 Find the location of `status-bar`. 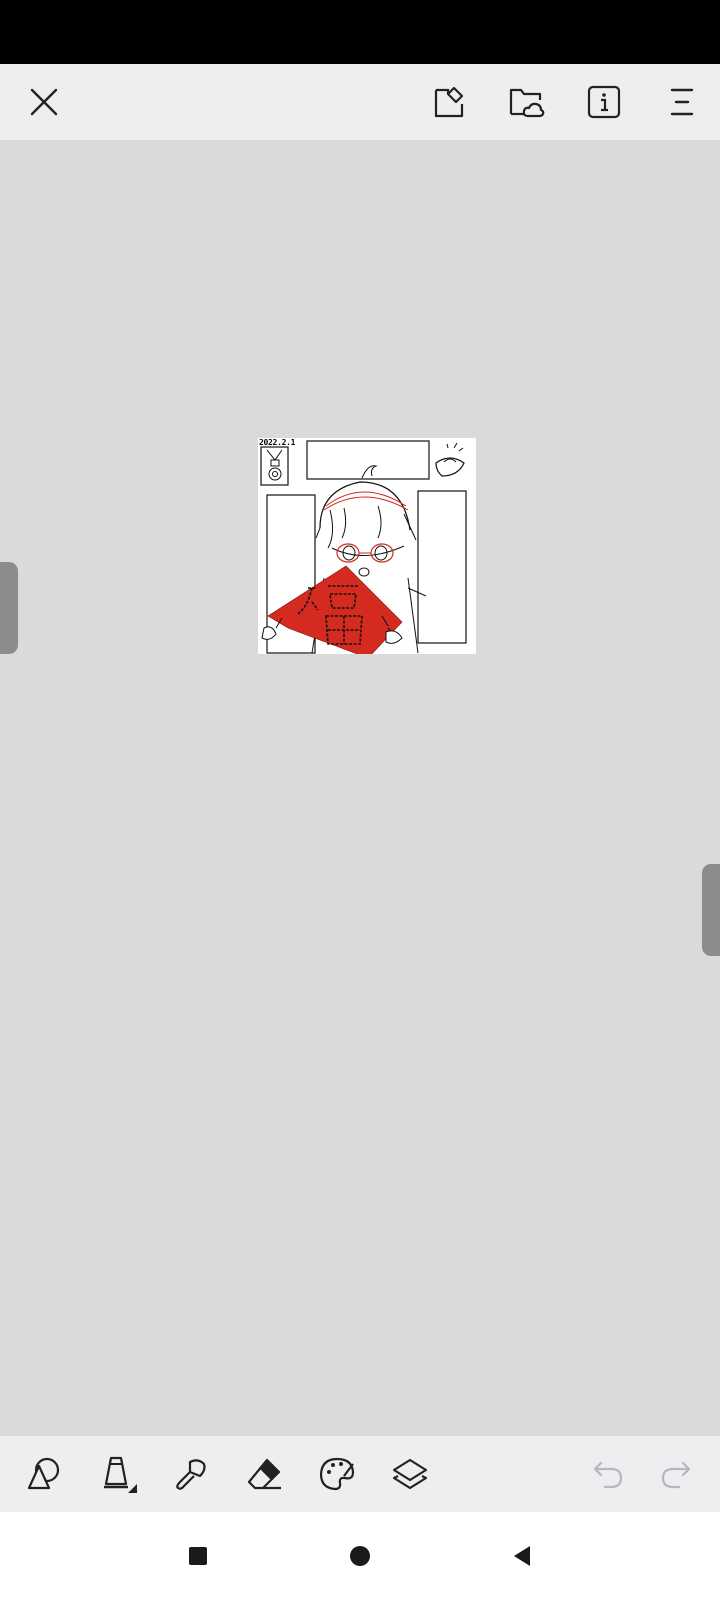

status-bar is located at coordinates (360, 32).